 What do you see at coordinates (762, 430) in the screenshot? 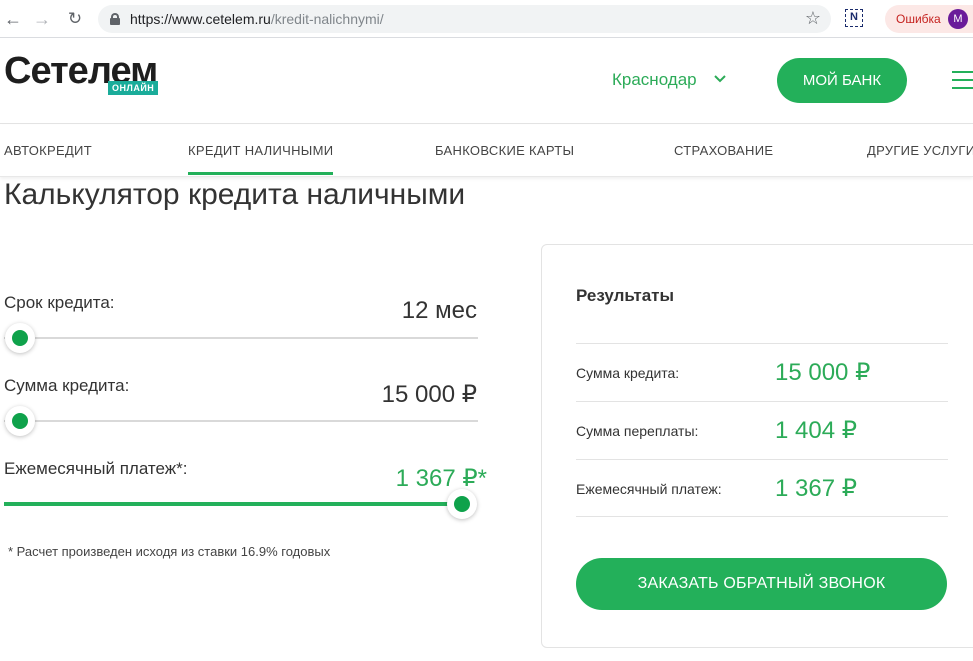
I see `result-row-overpayment: Сумма переплаты: 1 404 ₽` at bounding box center [762, 430].